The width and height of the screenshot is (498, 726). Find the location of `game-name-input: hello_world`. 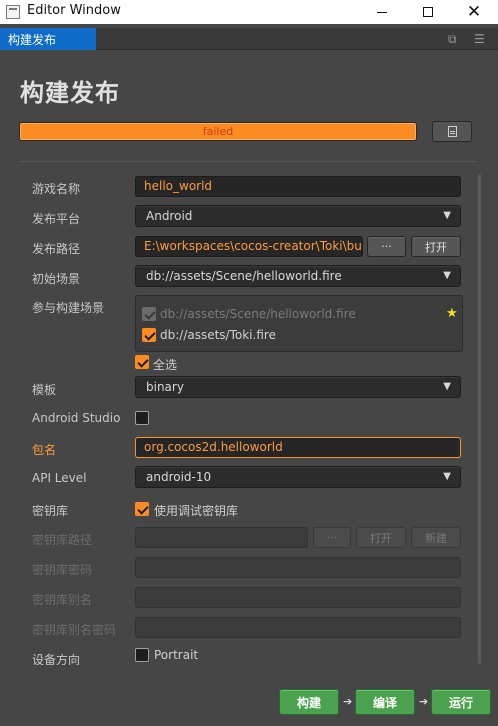

game-name-input: hello_world is located at coordinates (298, 186).